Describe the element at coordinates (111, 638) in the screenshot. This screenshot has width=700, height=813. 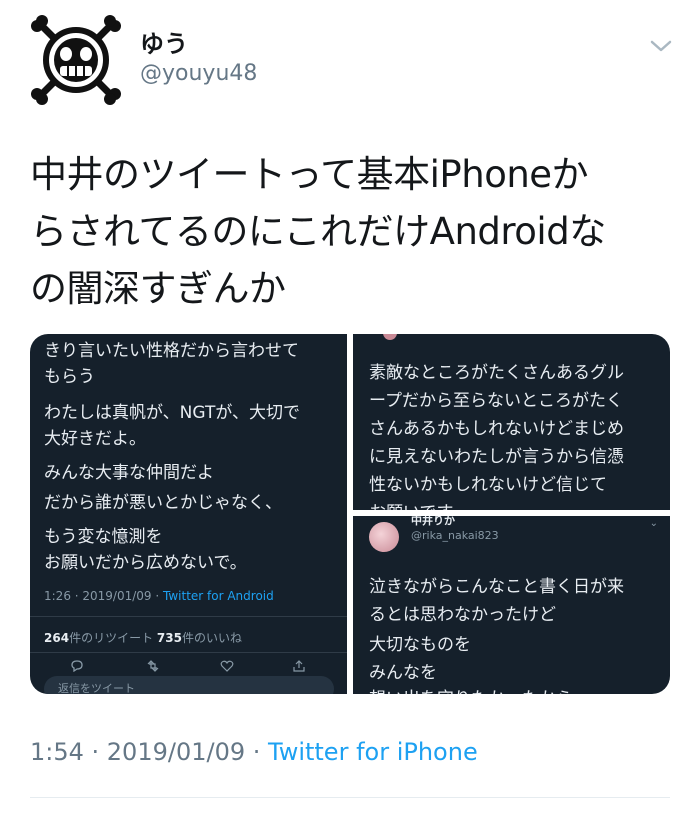
I see `retweets-label: 件のリツイート` at that location.